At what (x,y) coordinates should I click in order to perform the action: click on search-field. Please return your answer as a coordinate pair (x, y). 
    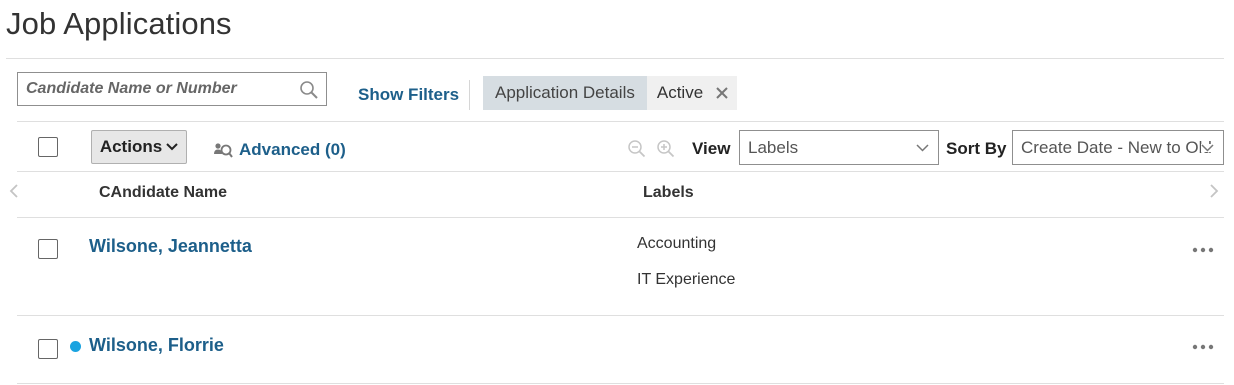
    Looking at the image, I should click on (172, 89).